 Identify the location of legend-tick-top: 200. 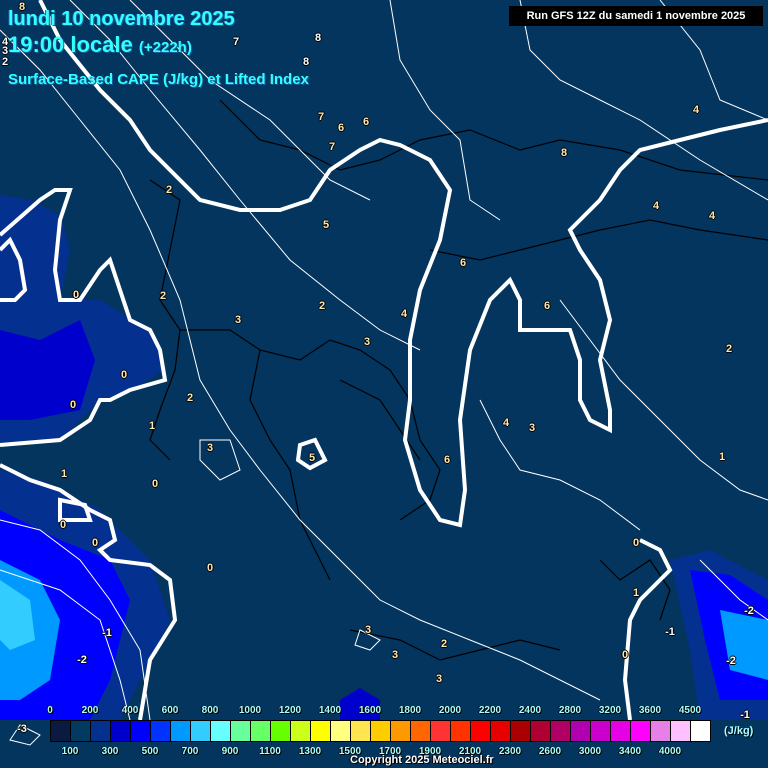
(90, 710).